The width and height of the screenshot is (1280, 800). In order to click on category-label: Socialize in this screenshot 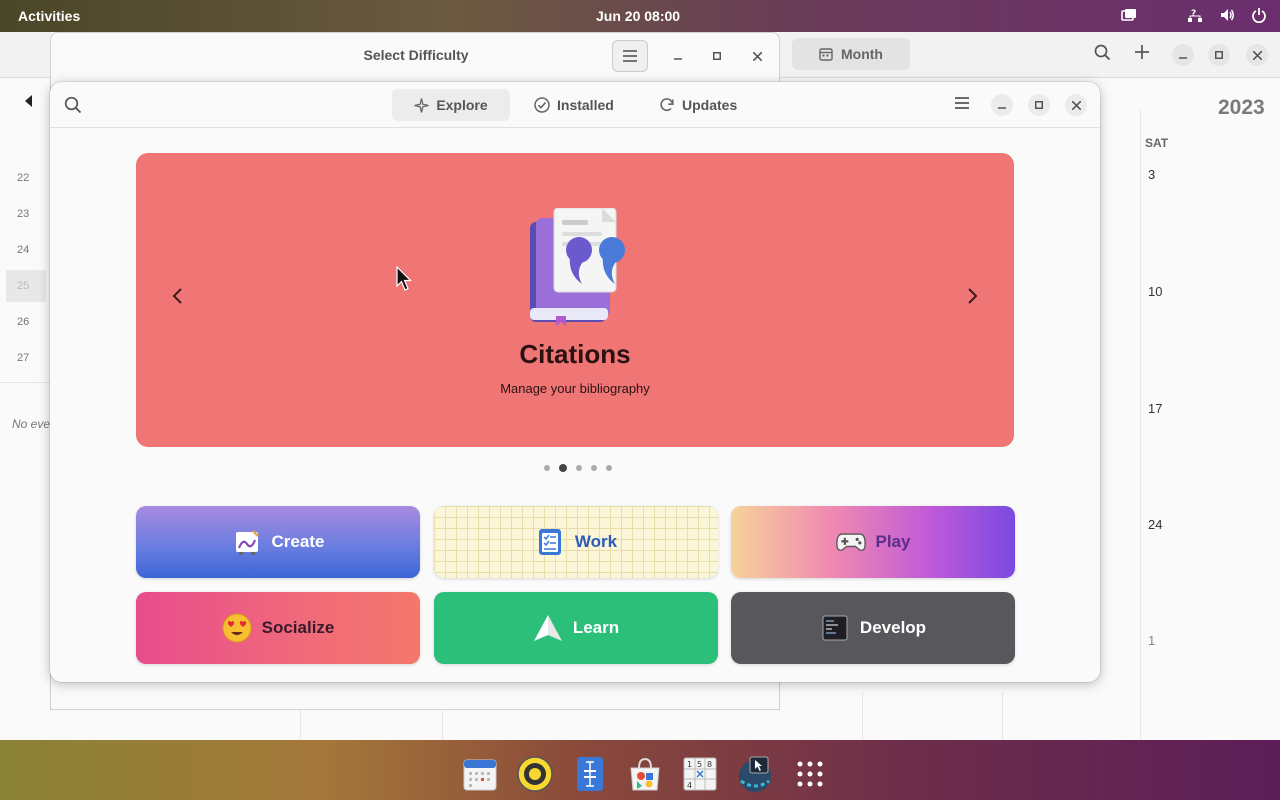, I will do `click(298, 627)`.